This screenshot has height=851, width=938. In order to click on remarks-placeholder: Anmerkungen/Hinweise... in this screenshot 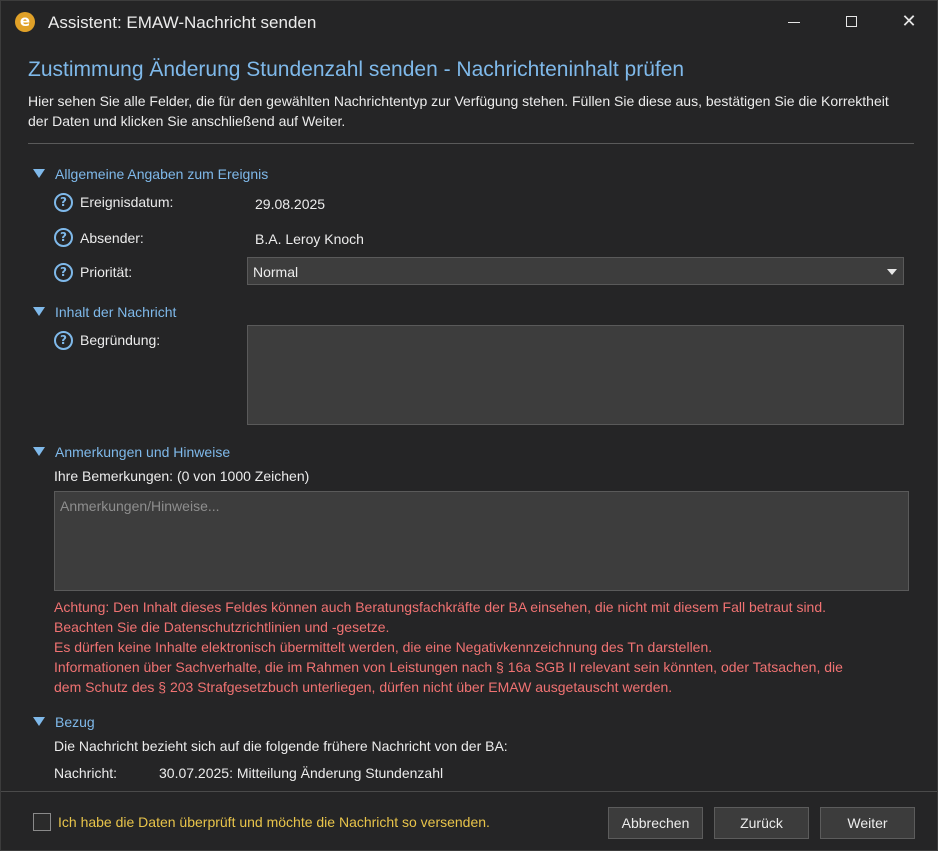, I will do `click(140, 506)`.